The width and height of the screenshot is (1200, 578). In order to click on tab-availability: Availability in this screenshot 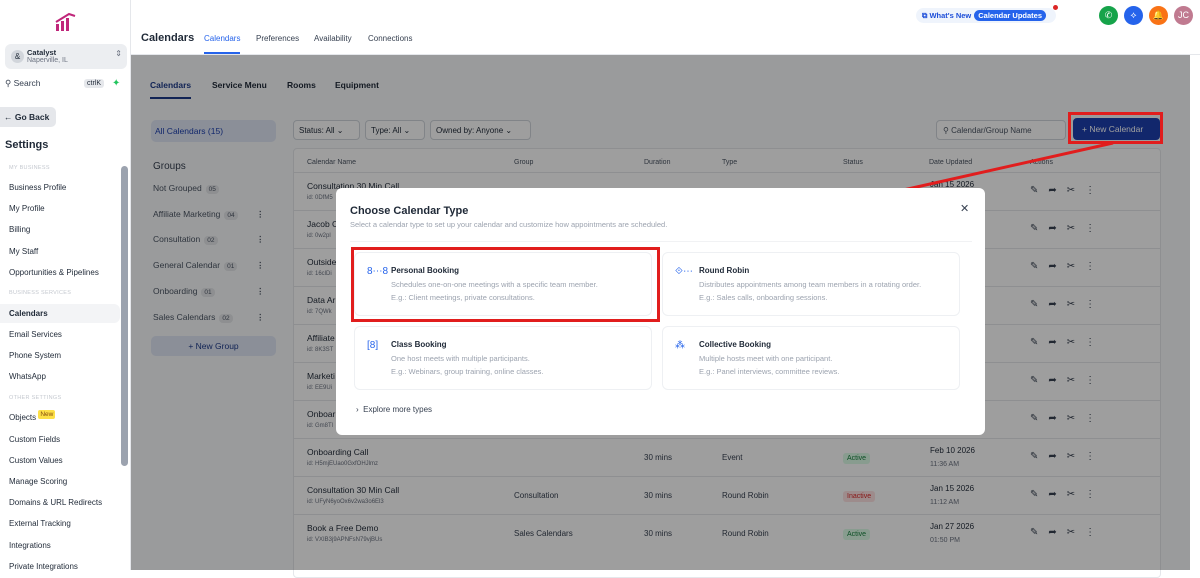, I will do `click(333, 38)`.